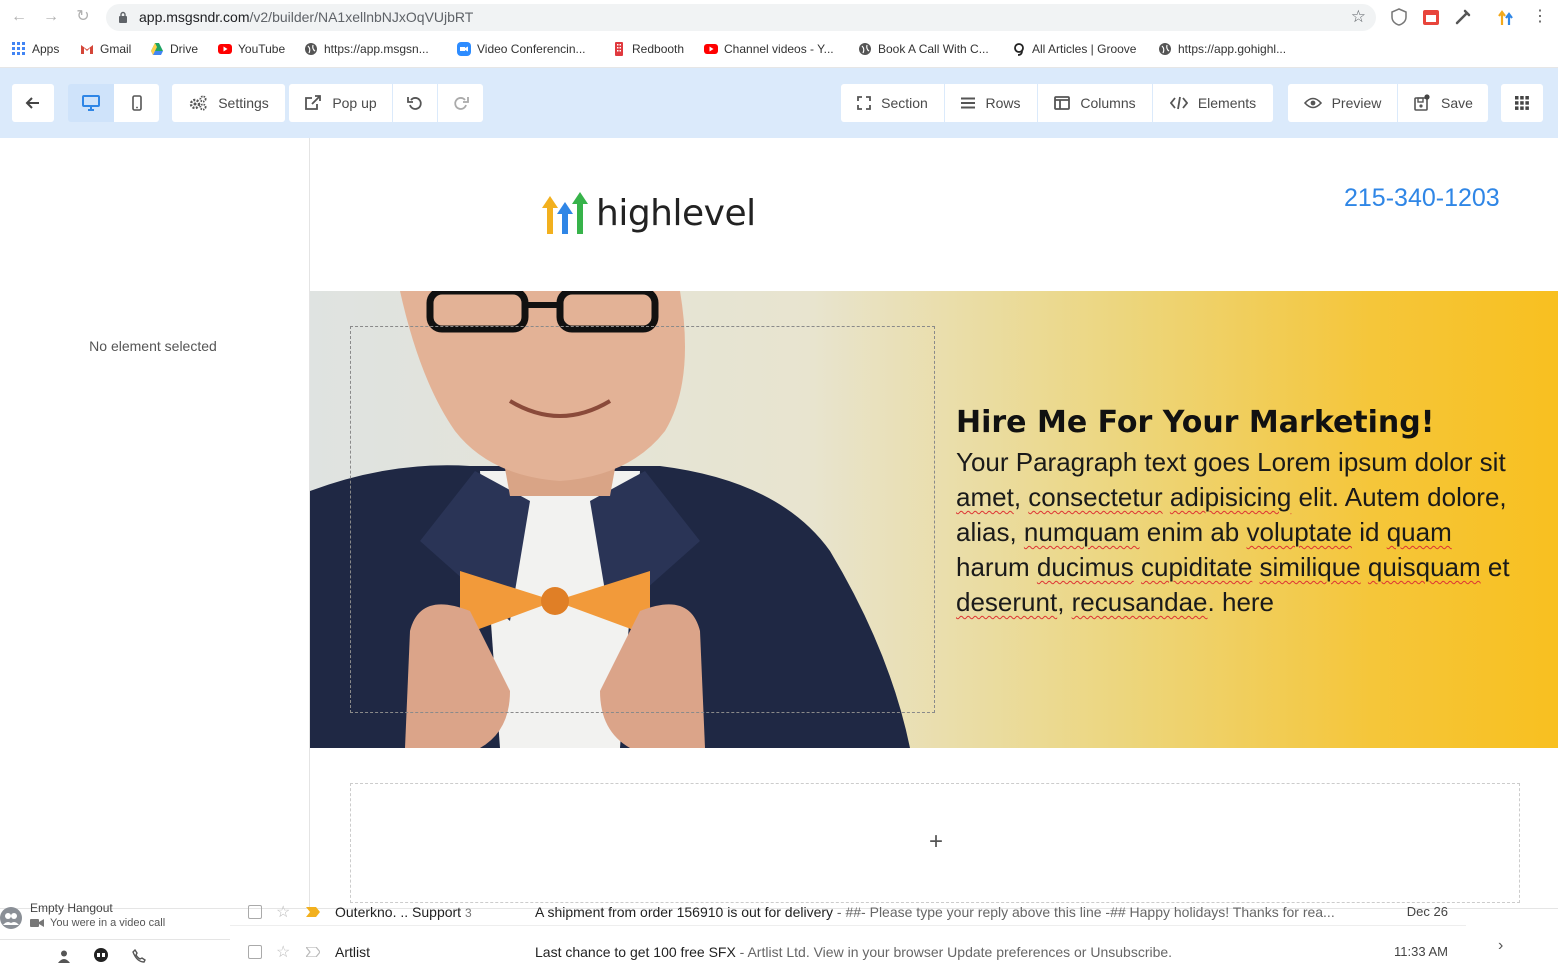  Describe the element at coordinates (91, 103) in the screenshot. I see `desktop-view-button` at that location.